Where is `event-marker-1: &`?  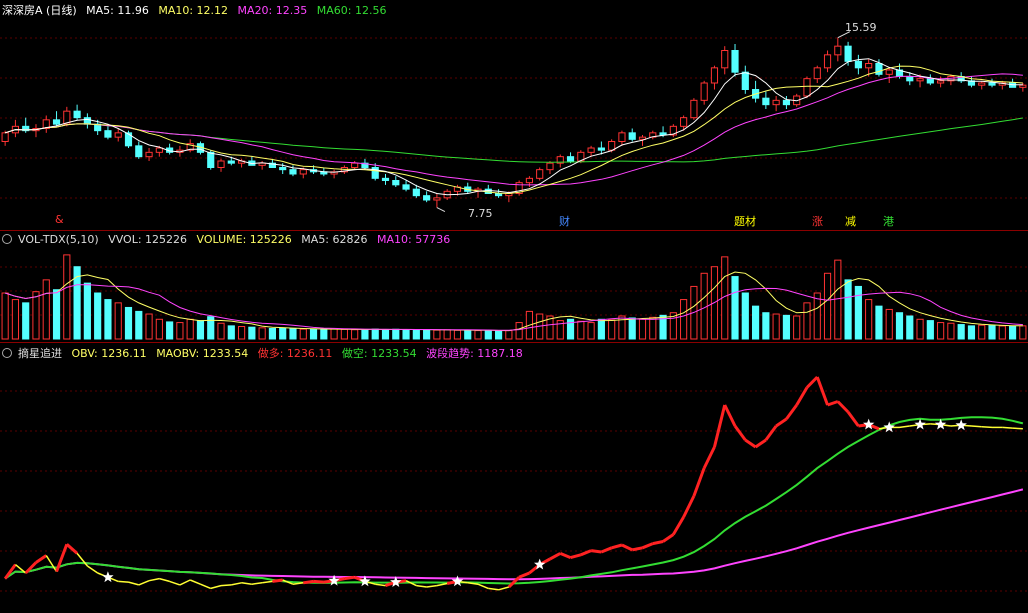
event-marker-1: & is located at coordinates (59, 219).